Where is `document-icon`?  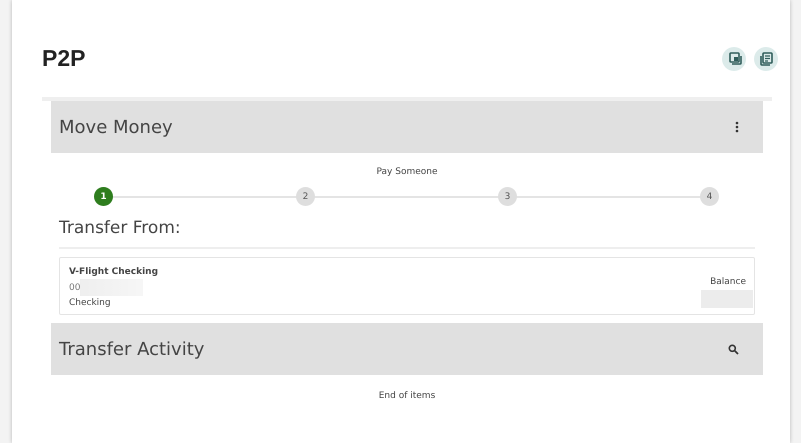
document-icon is located at coordinates (766, 58).